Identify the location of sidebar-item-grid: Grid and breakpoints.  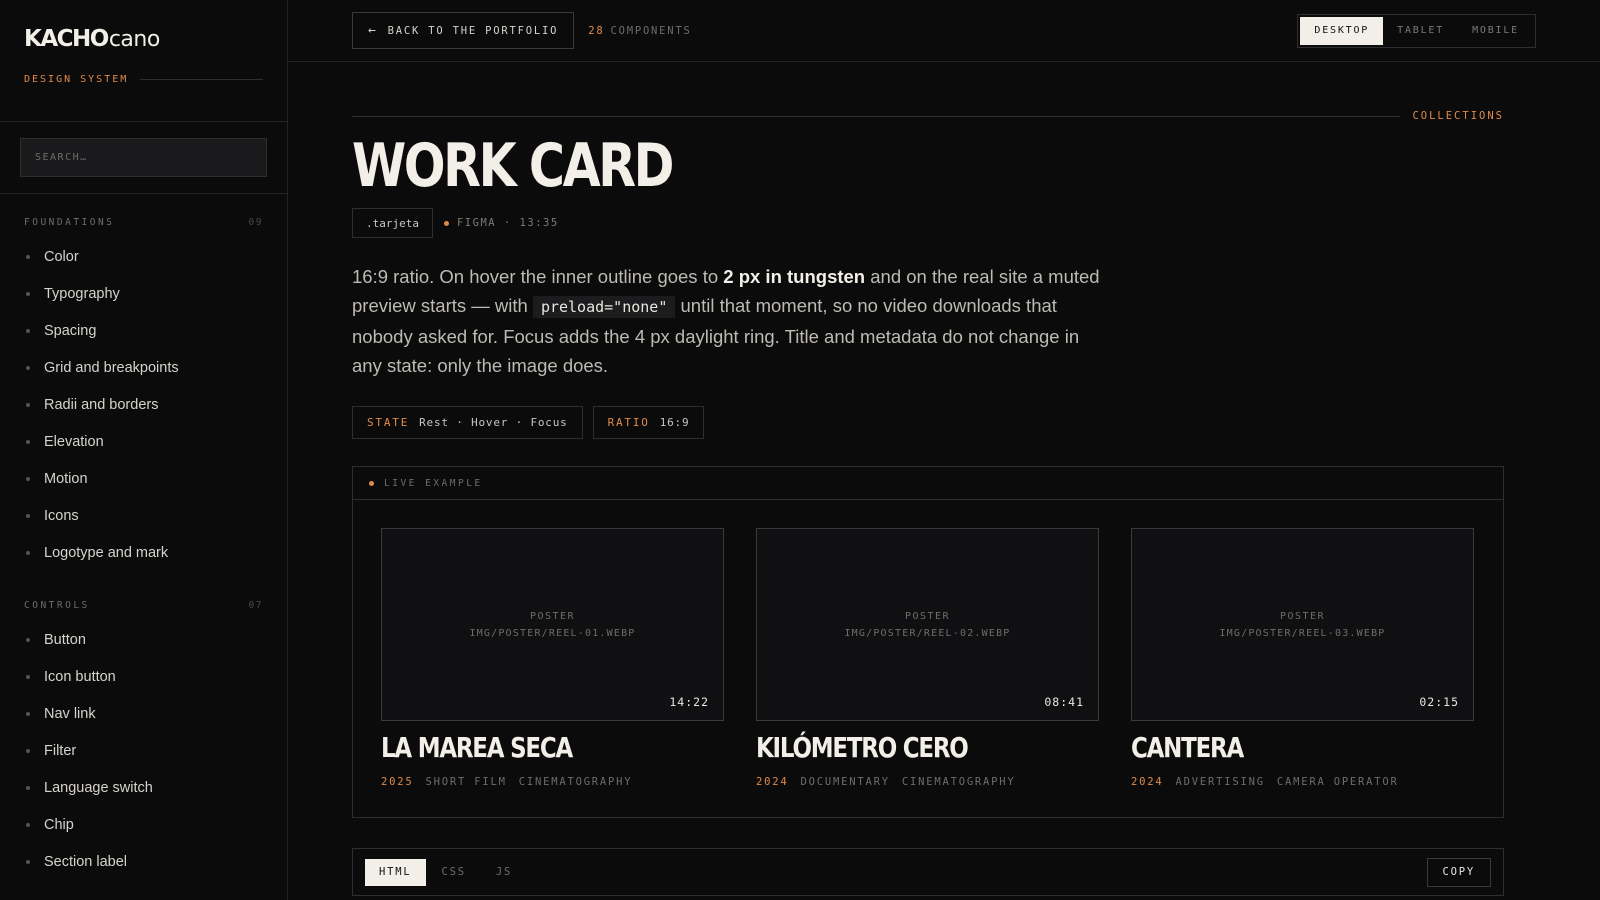
(143, 367).